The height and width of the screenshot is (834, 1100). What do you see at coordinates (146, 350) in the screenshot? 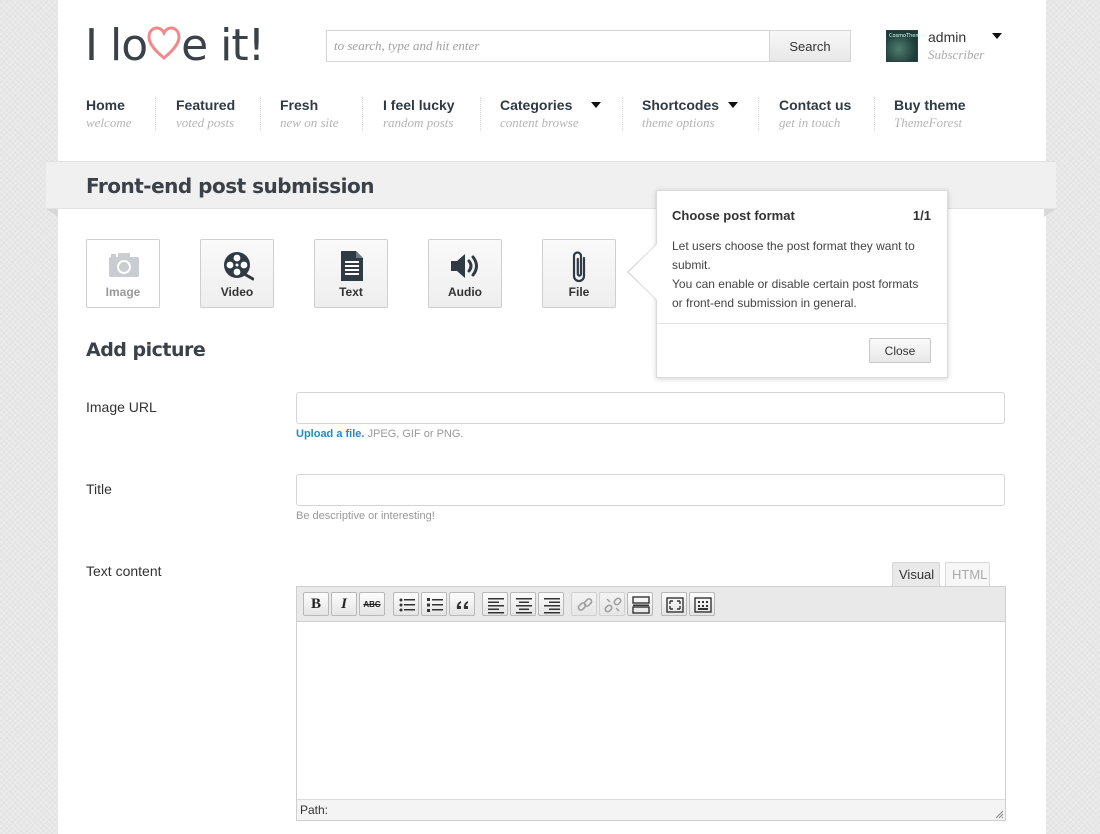
I see `section-title: Add picture` at bounding box center [146, 350].